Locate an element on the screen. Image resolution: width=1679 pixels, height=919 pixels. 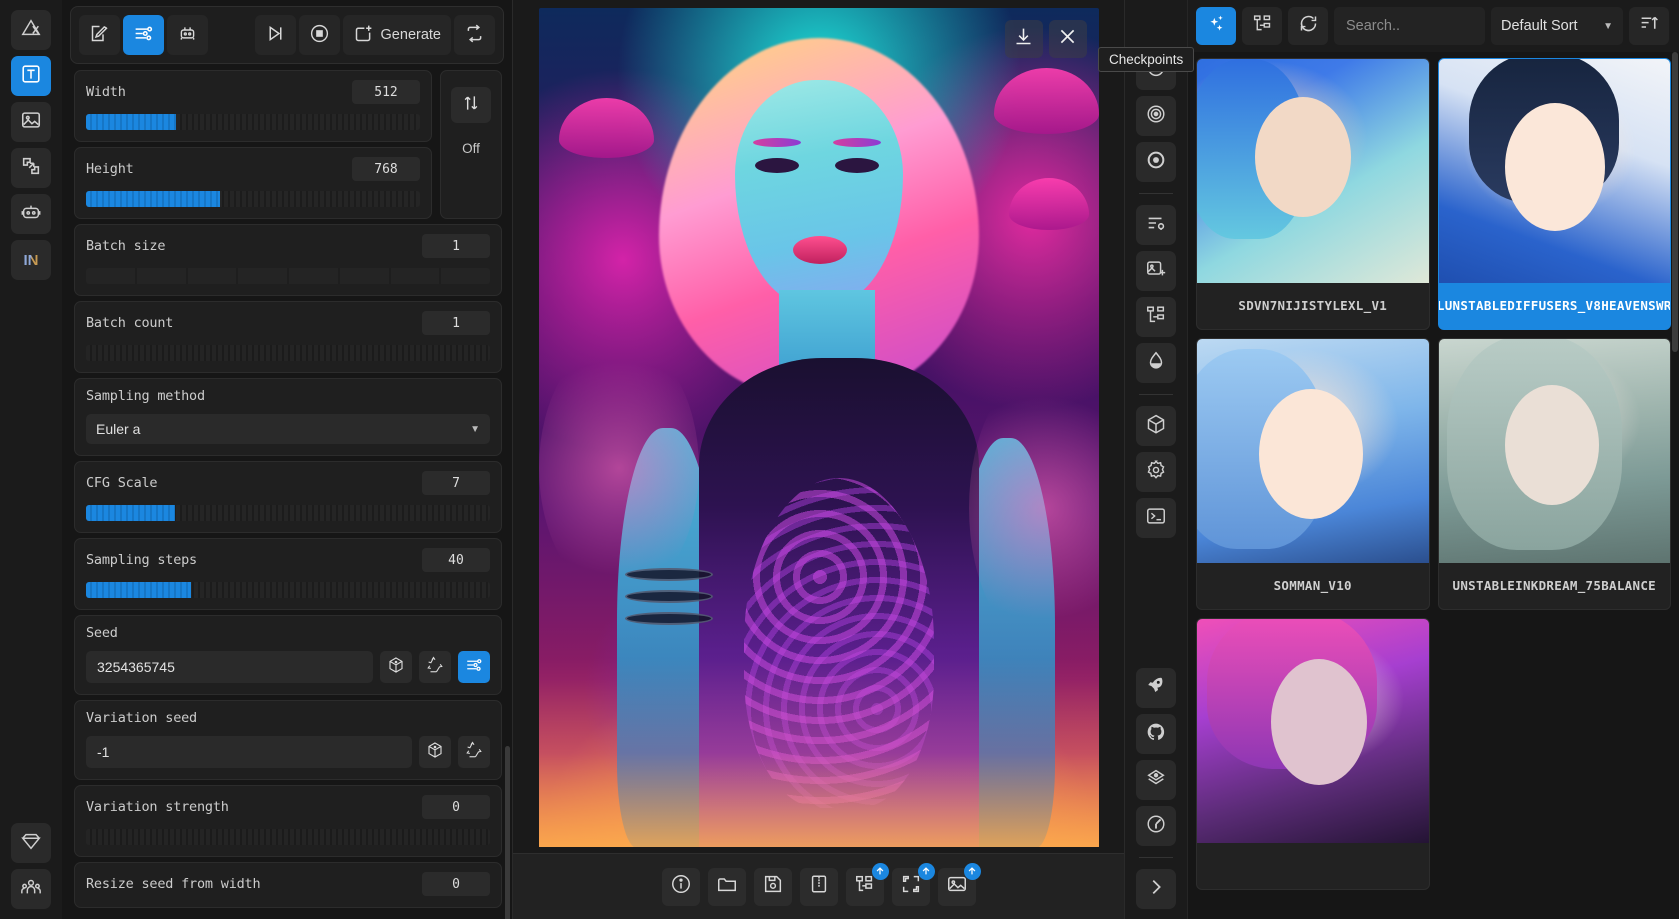
batch-count-label: Batch count is located at coordinates (130, 323).